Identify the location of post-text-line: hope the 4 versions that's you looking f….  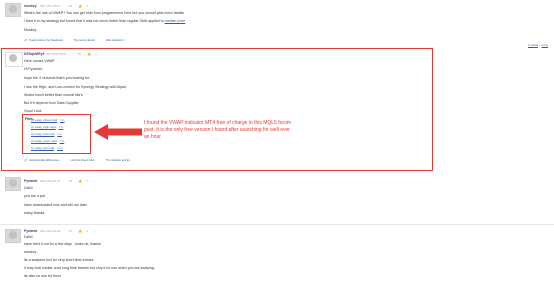
(57, 78).